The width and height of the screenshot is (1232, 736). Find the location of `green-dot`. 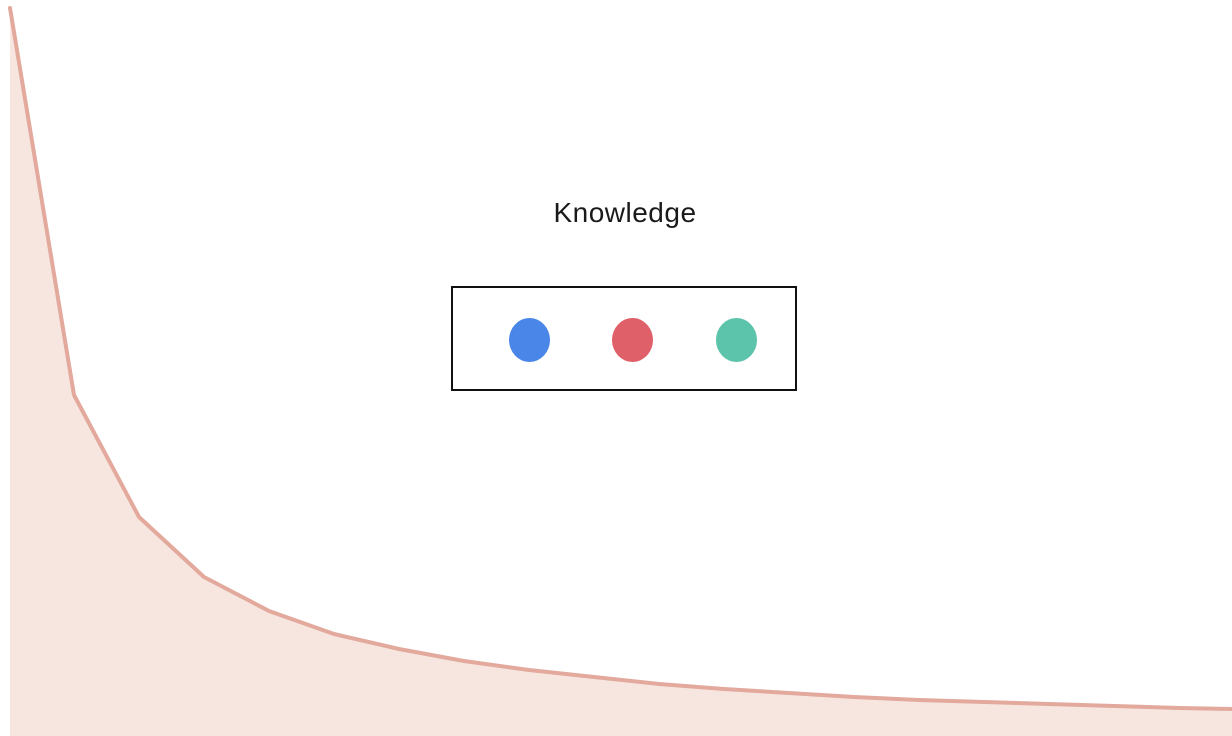

green-dot is located at coordinates (736, 340).